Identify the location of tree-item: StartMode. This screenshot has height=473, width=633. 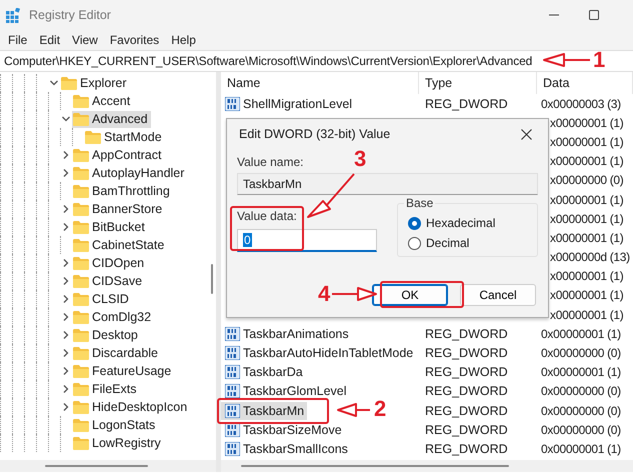
(124, 137).